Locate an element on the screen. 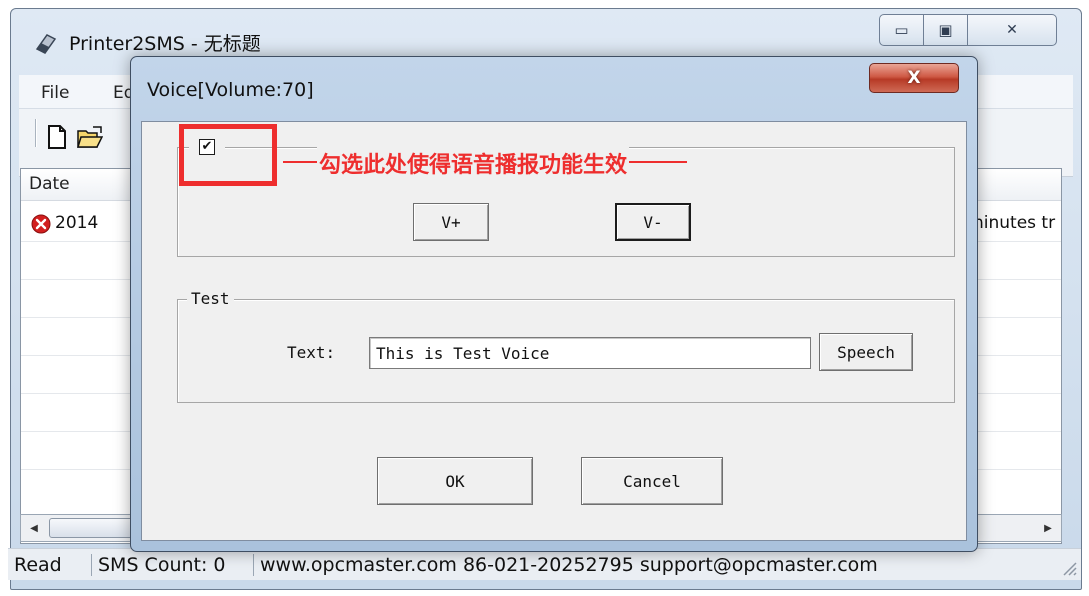  open-folder-icon is located at coordinates (90, 137).